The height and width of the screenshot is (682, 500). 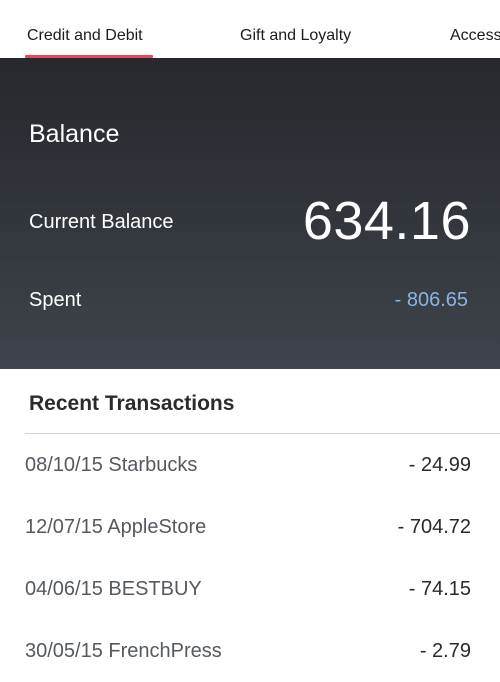 I want to click on transaction-description: 08/10/15 Starbucks, so click(x=111, y=465).